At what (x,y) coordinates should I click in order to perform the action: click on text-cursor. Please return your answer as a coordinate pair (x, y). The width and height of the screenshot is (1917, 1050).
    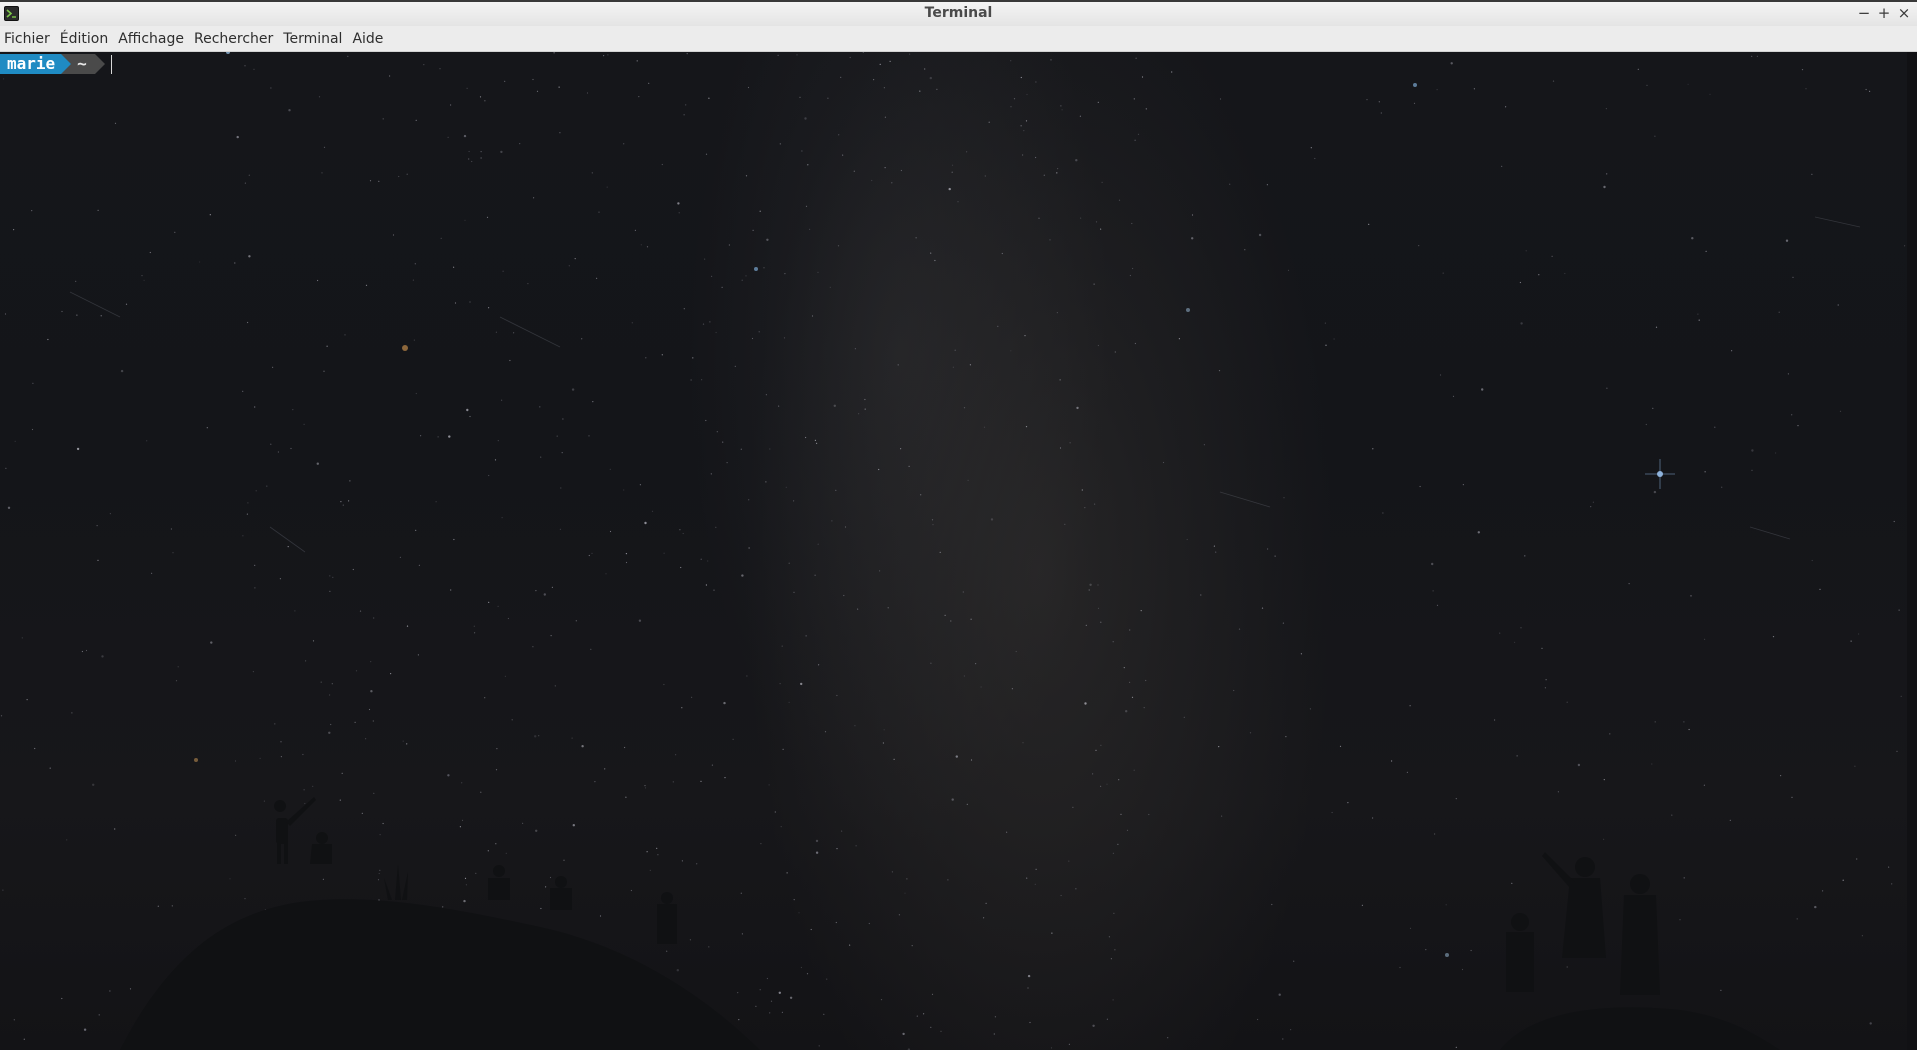
    Looking at the image, I should click on (111, 64).